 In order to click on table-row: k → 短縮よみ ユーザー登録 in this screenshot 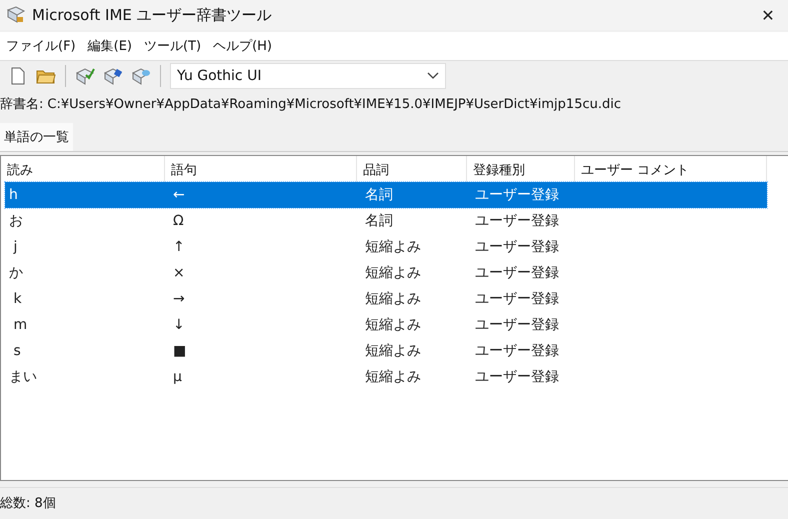, I will do `click(386, 299)`.